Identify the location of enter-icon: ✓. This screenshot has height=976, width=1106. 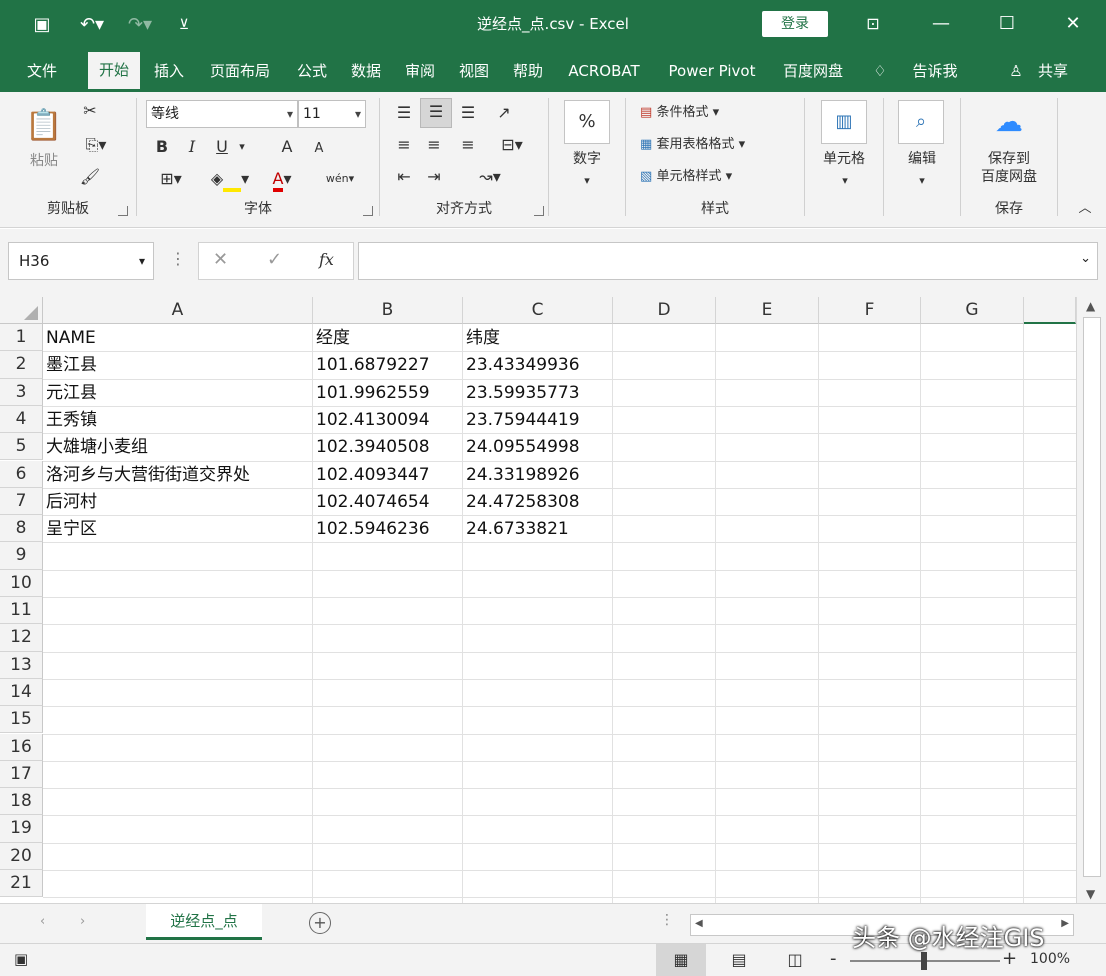
(274, 259).